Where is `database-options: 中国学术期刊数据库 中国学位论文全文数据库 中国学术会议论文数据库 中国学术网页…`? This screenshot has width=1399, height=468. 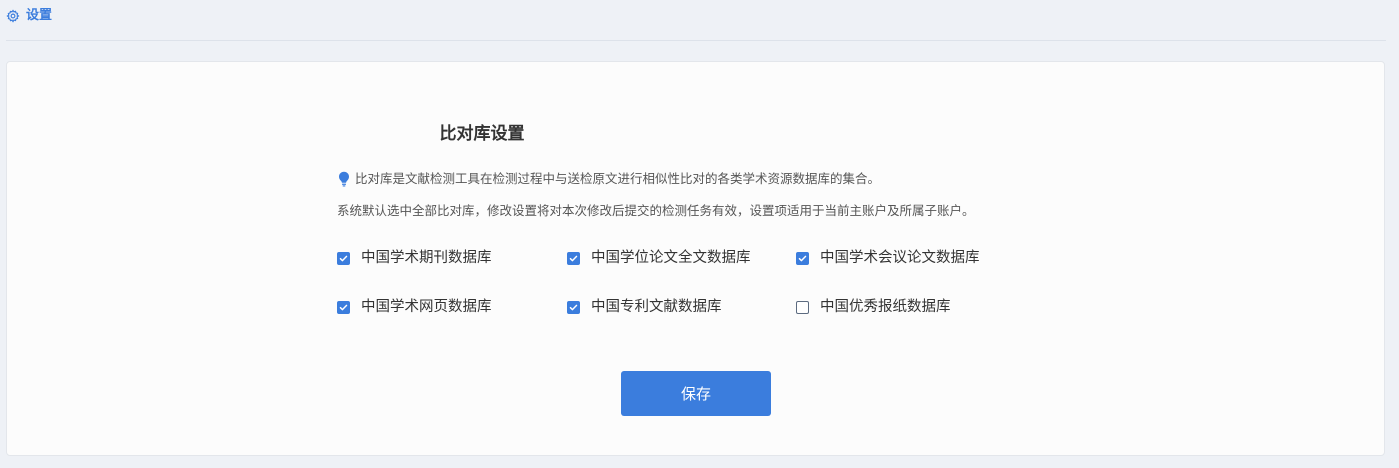
database-options: 中国学术期刊数据库 中国学位论文全文数据库 中国学术会议论文数据库 中国学术网页… is located at coordinates (687, 293).